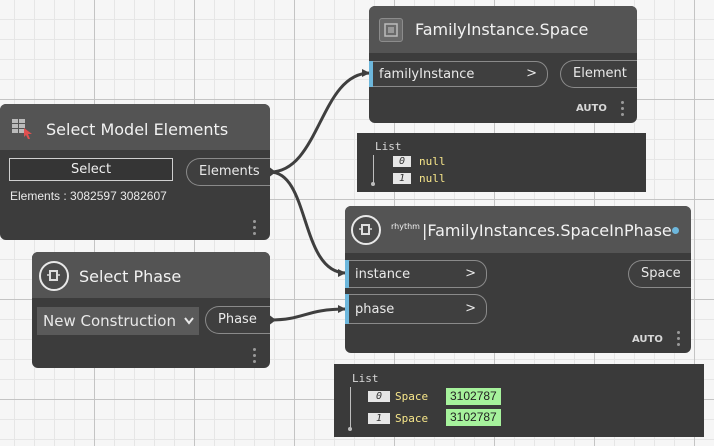 The image size is (714, 446). What do you see at coordinates (320, 122) in the screenshot?
I see `wire-elements-to-familyinstance` at bounding box center [320, 122].